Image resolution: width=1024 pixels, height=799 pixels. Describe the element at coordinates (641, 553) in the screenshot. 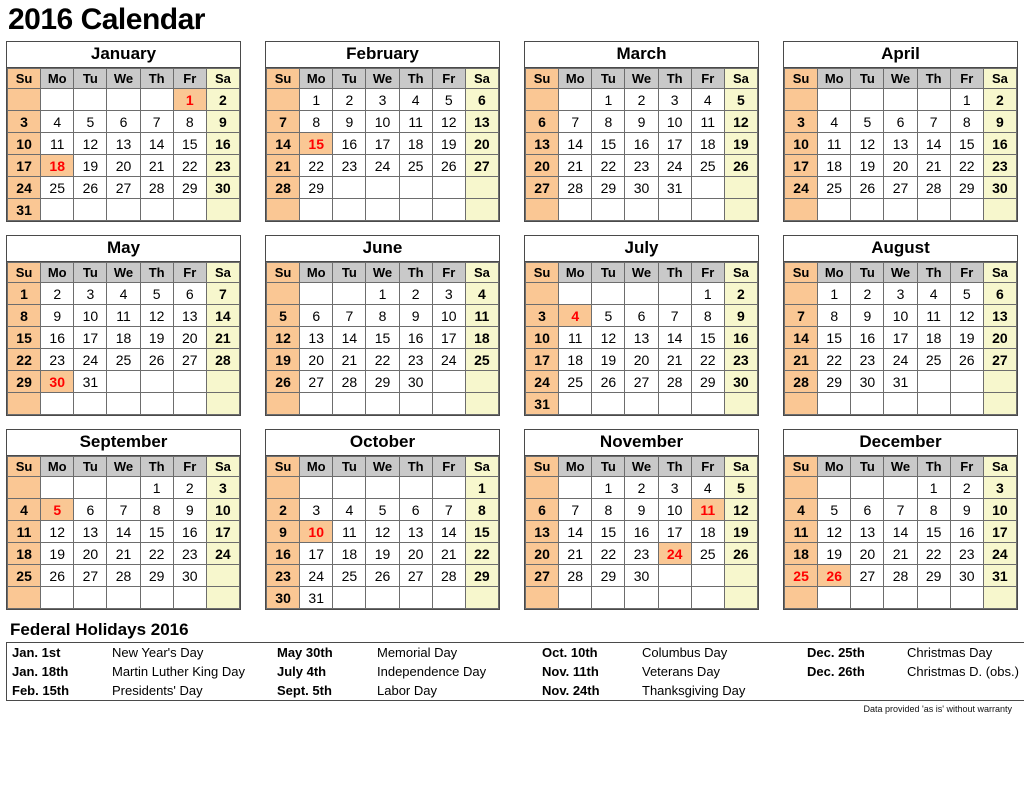

I see `day-cell: 23` at that location.